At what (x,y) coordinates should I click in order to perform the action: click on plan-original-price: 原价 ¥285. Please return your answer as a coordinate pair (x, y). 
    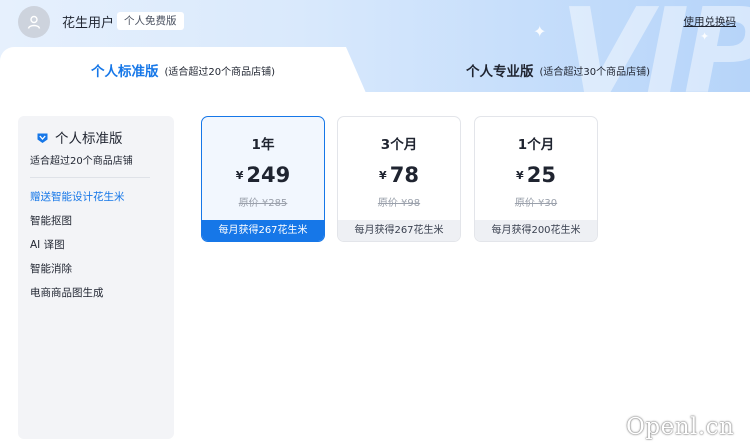
    Looking at the image, I should click on (263, 203).